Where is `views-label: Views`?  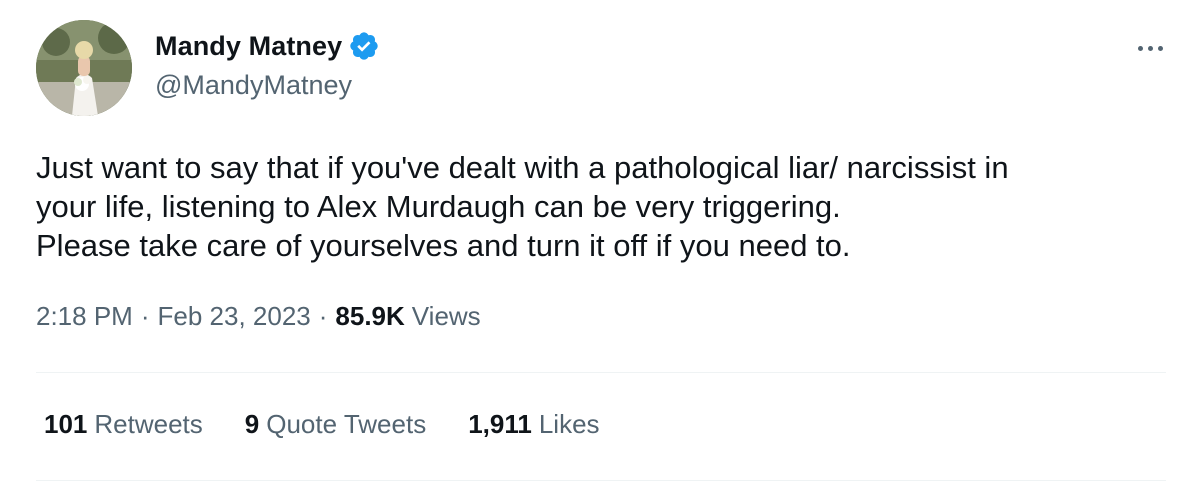
views-label: Views is located at coordinates (446, 316).